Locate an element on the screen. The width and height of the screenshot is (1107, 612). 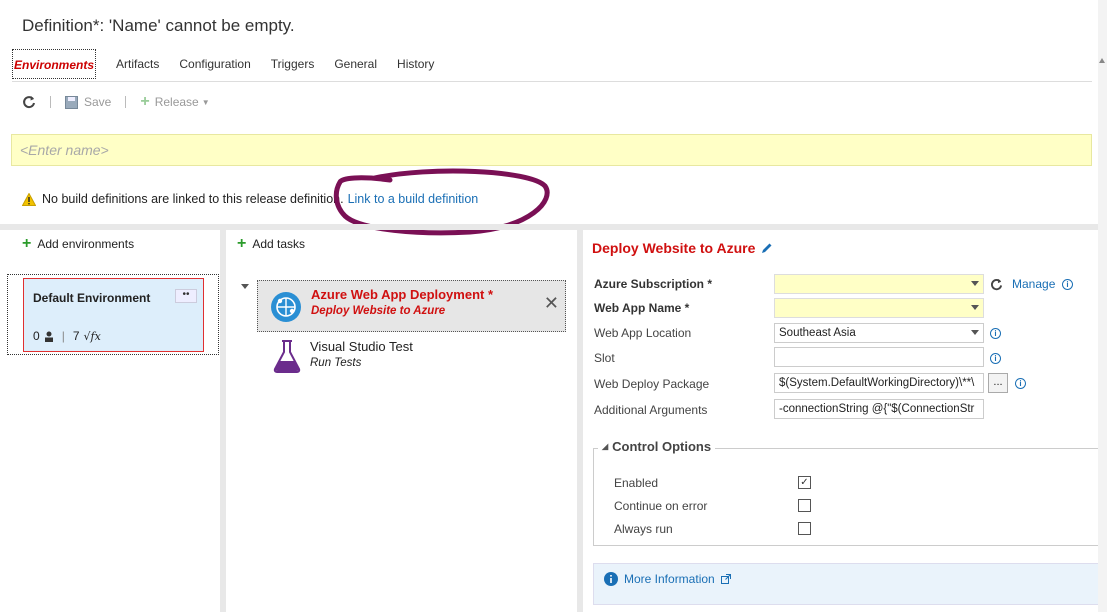
task-detail-title-text: Deploy Website to Azure is located at coordinates (674, 248).